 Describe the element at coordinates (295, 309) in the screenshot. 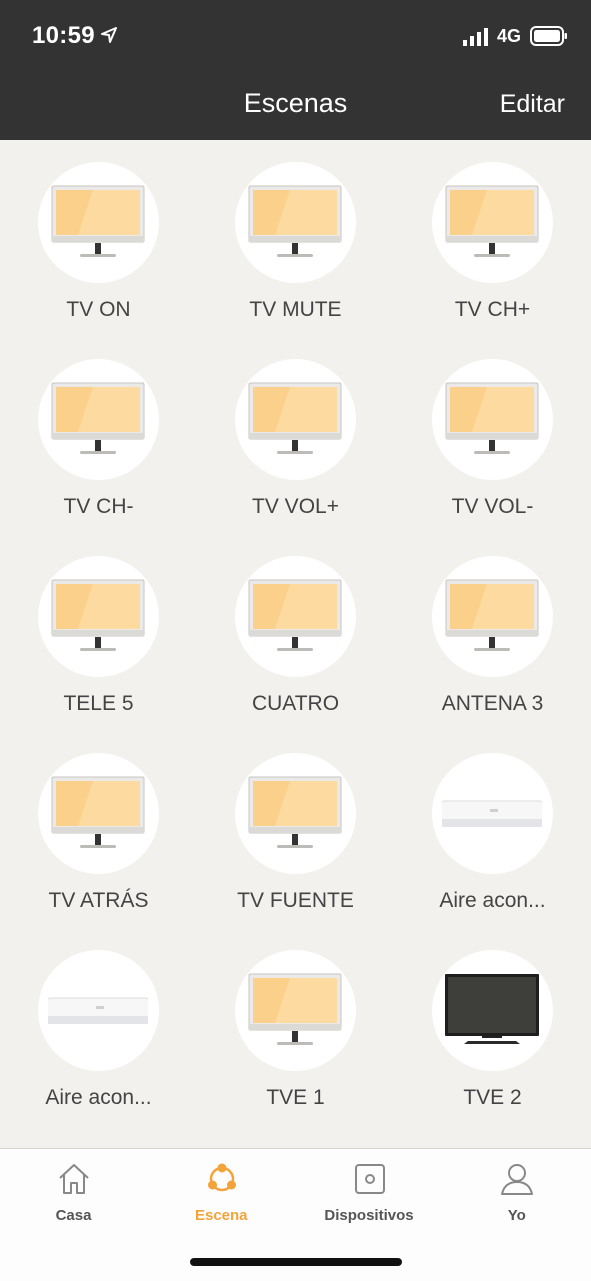

I see `scene-label: TV MUTE` at that location.